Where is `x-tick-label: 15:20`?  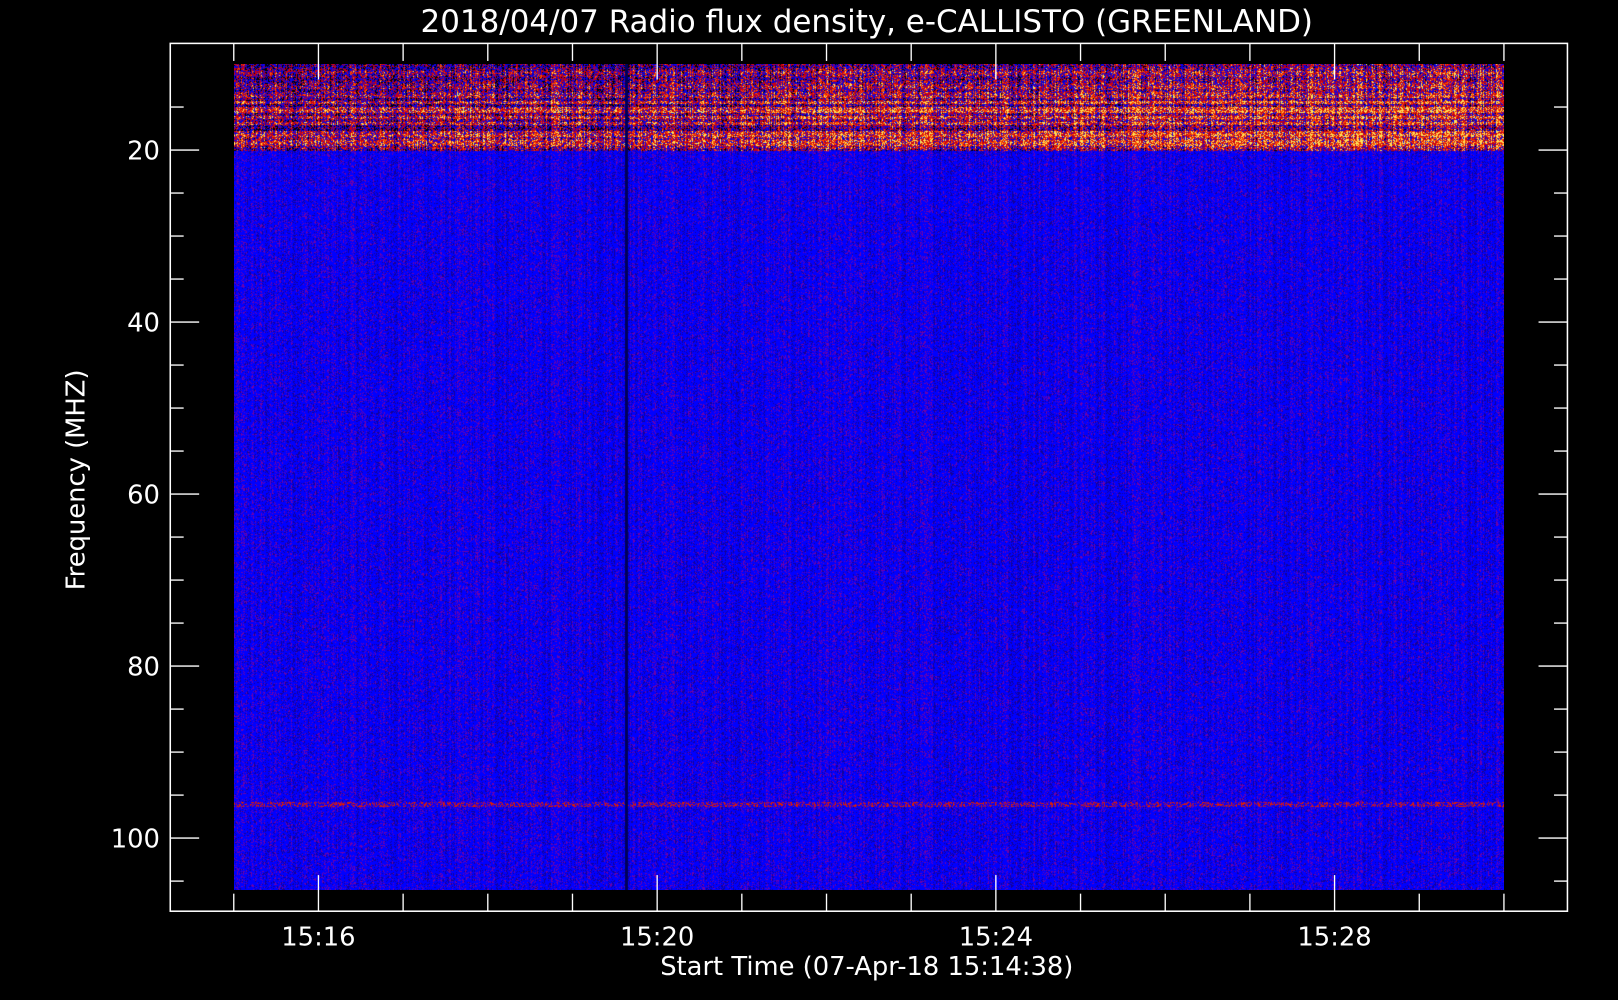 x-tick-label: 15:20 is located at coordinates (657, 937).